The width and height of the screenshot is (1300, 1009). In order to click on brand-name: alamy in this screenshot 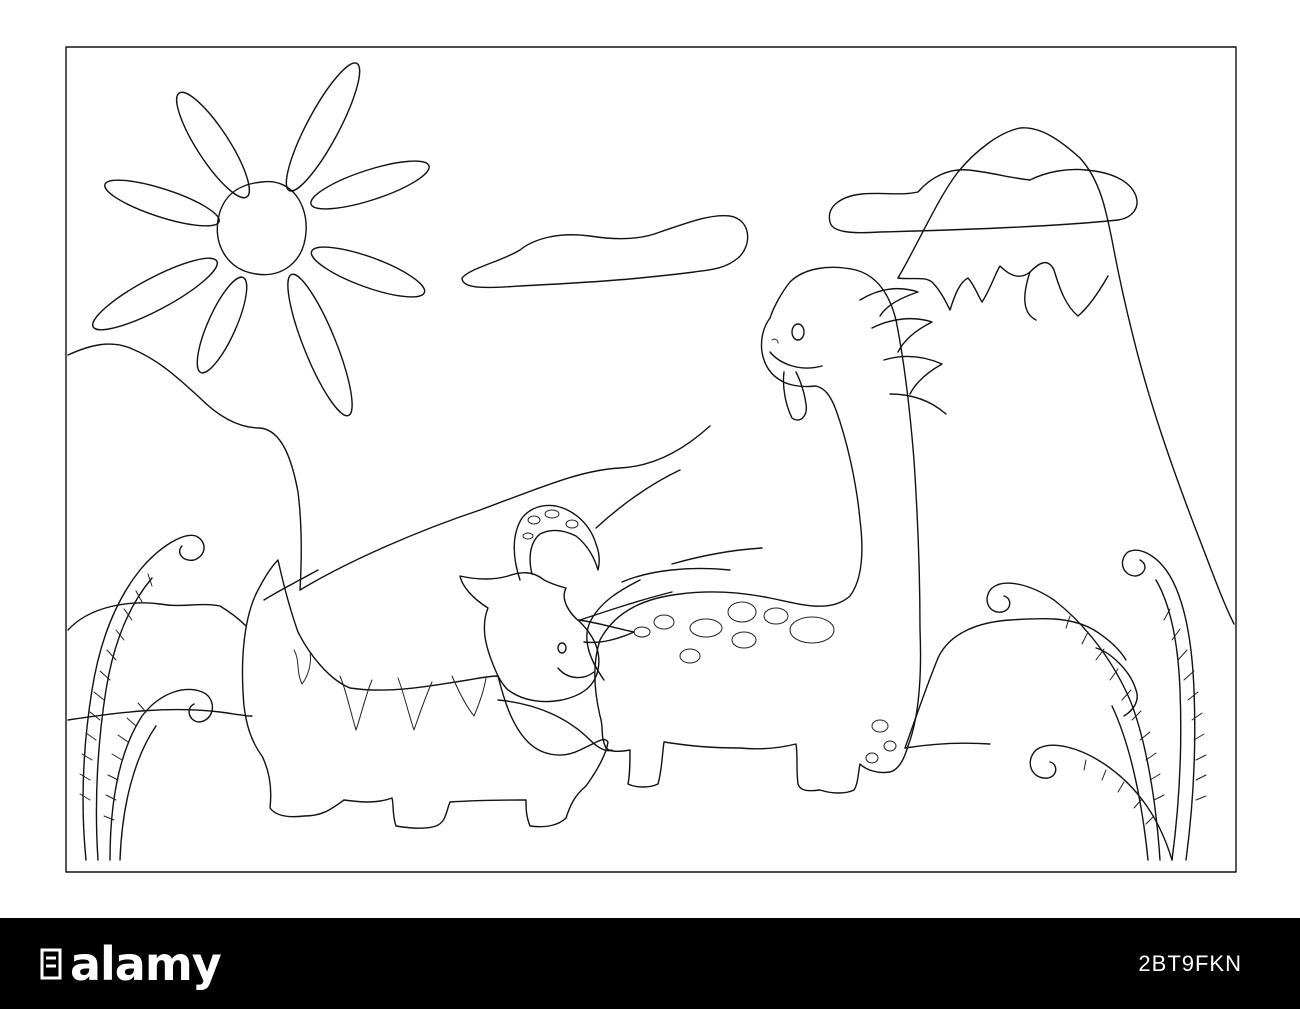, I will do `click(146, 963)`.